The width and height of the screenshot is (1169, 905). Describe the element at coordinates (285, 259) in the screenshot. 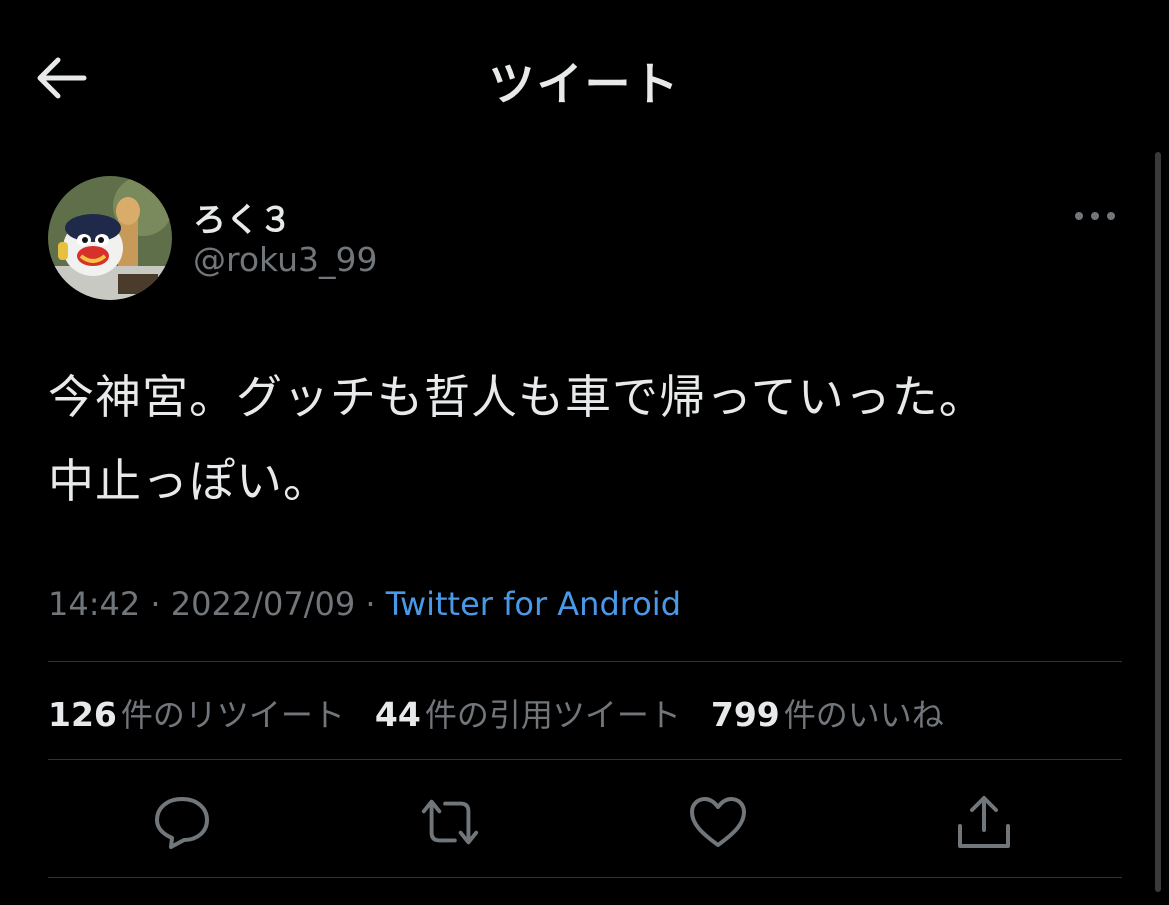

I see `author-handle: @roku3_99` at that location.